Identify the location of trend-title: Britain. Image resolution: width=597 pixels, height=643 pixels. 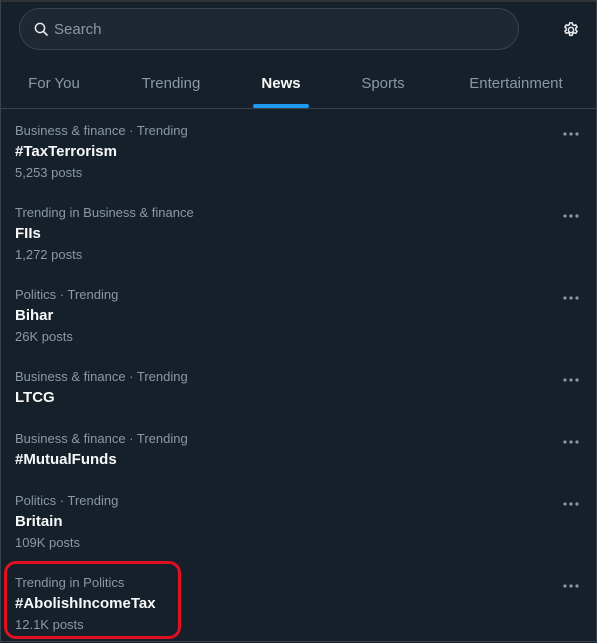
(39, 521).